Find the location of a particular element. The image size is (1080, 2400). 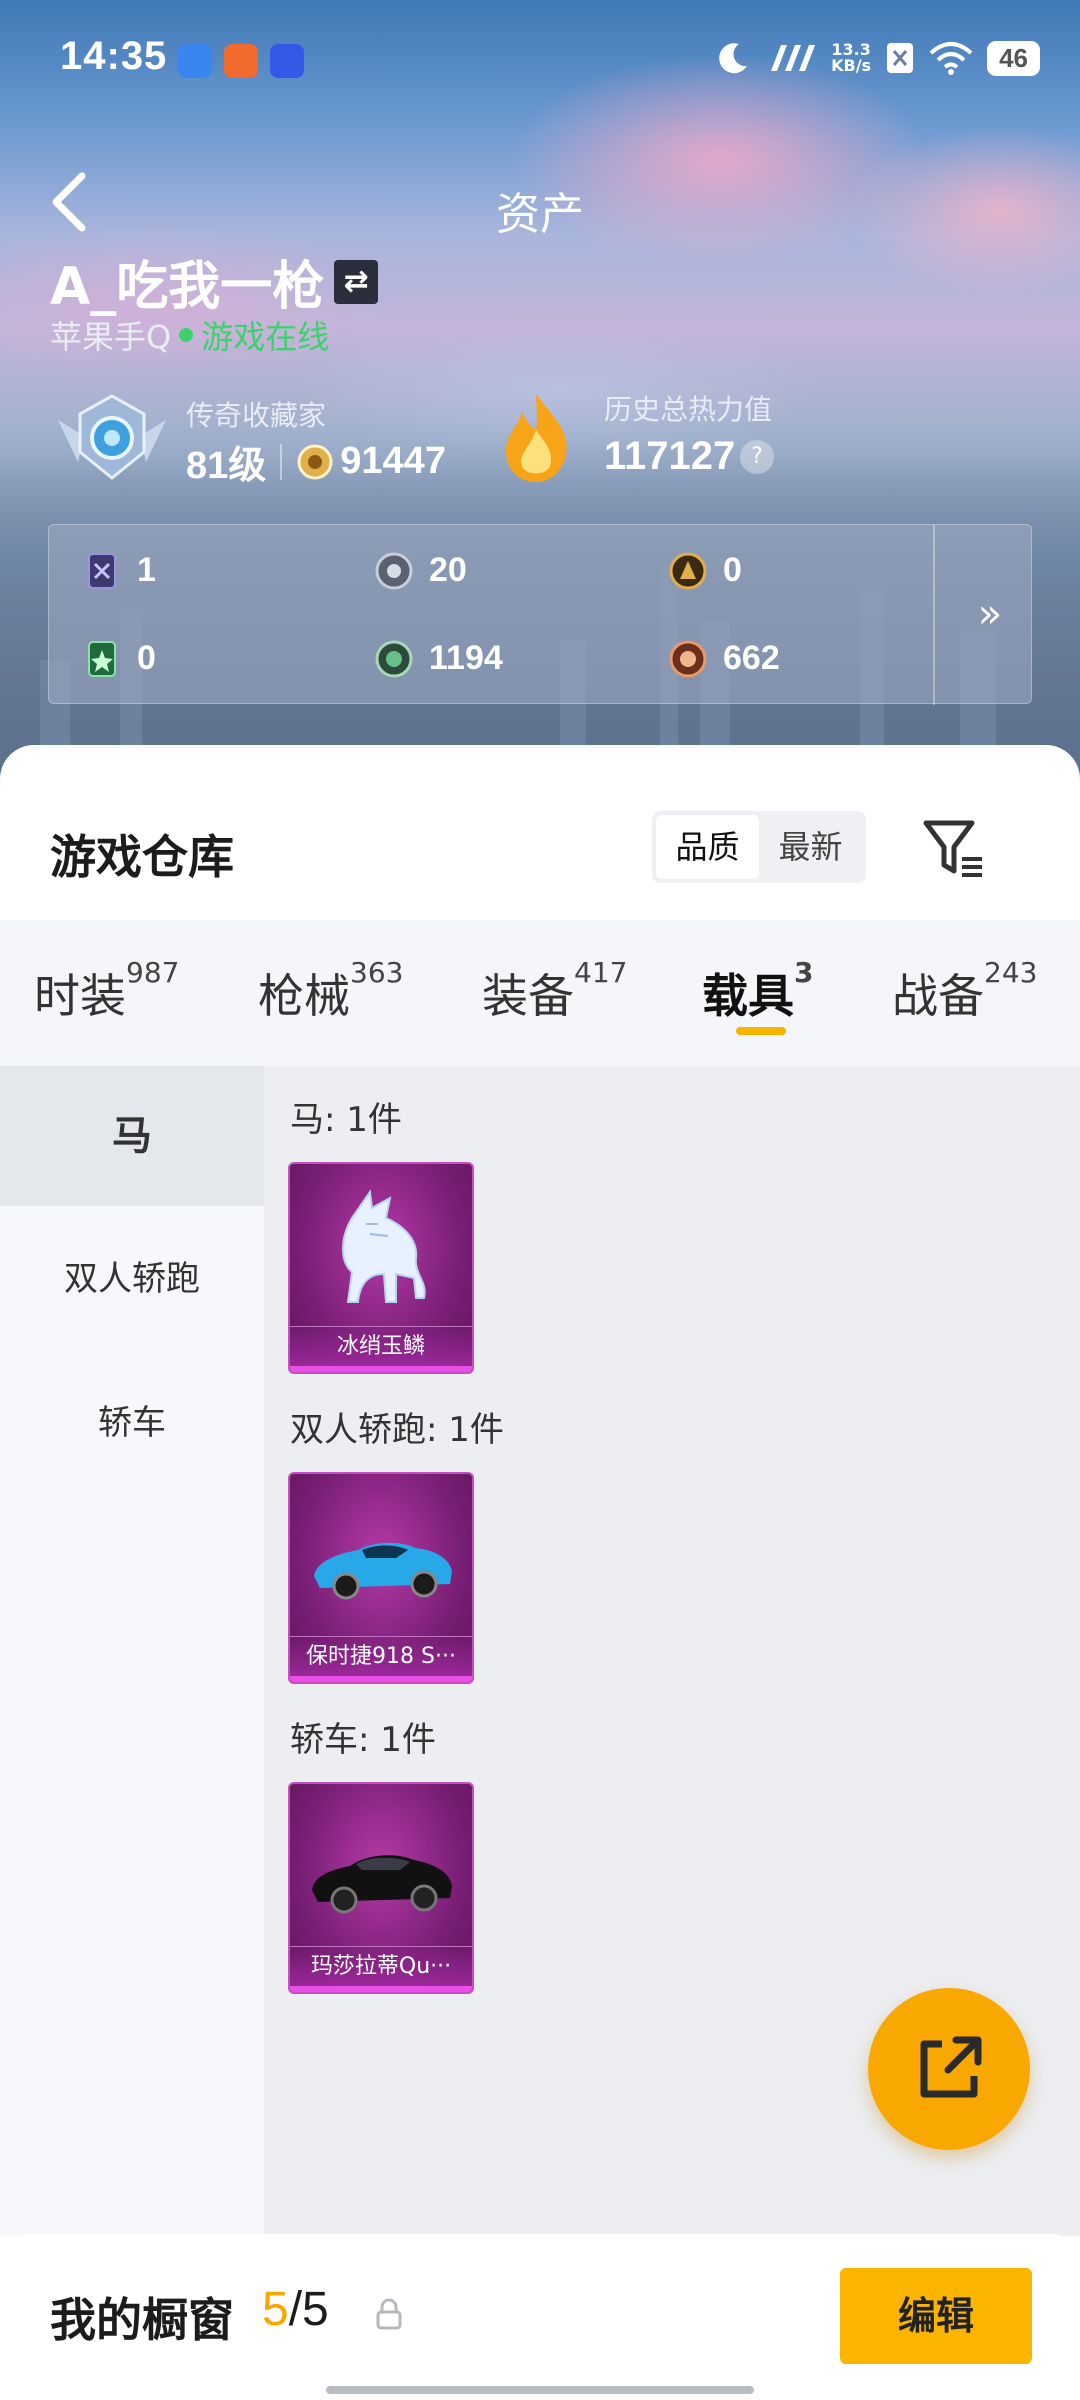

page-title: 资产 is located at coordinates (540, 214).